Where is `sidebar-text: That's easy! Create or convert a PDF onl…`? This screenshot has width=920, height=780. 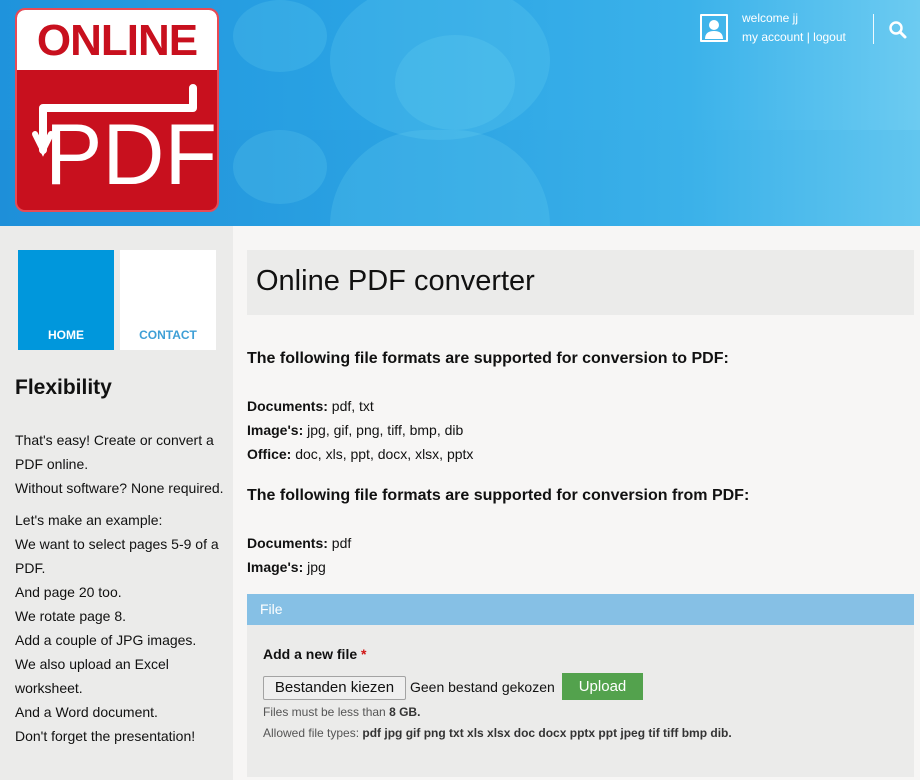 sidebar-text: That's easy! Create or convert a PDF onl… is located at coordinates (120, 592).